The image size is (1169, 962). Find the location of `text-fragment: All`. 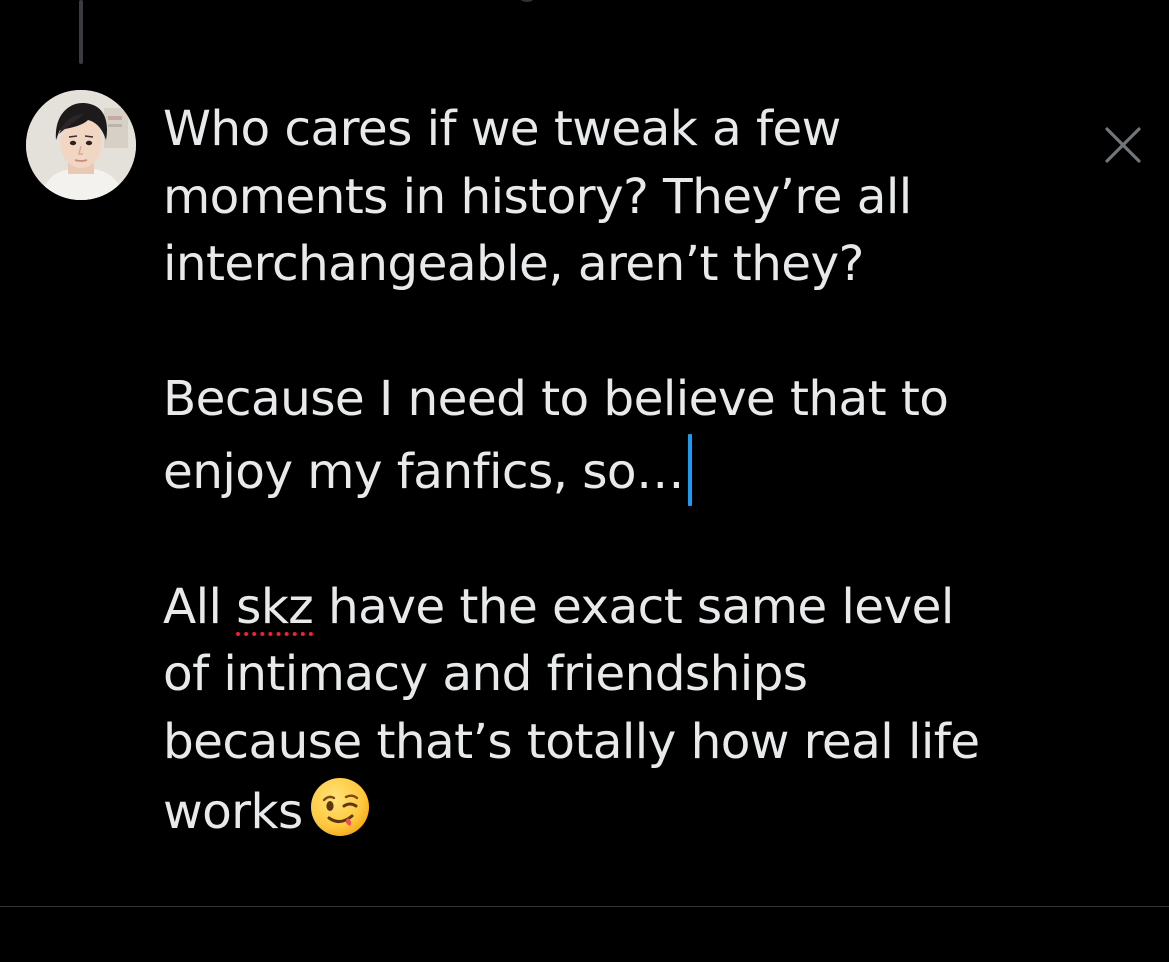

text-fragment: All is located at coordinates (200, 606).